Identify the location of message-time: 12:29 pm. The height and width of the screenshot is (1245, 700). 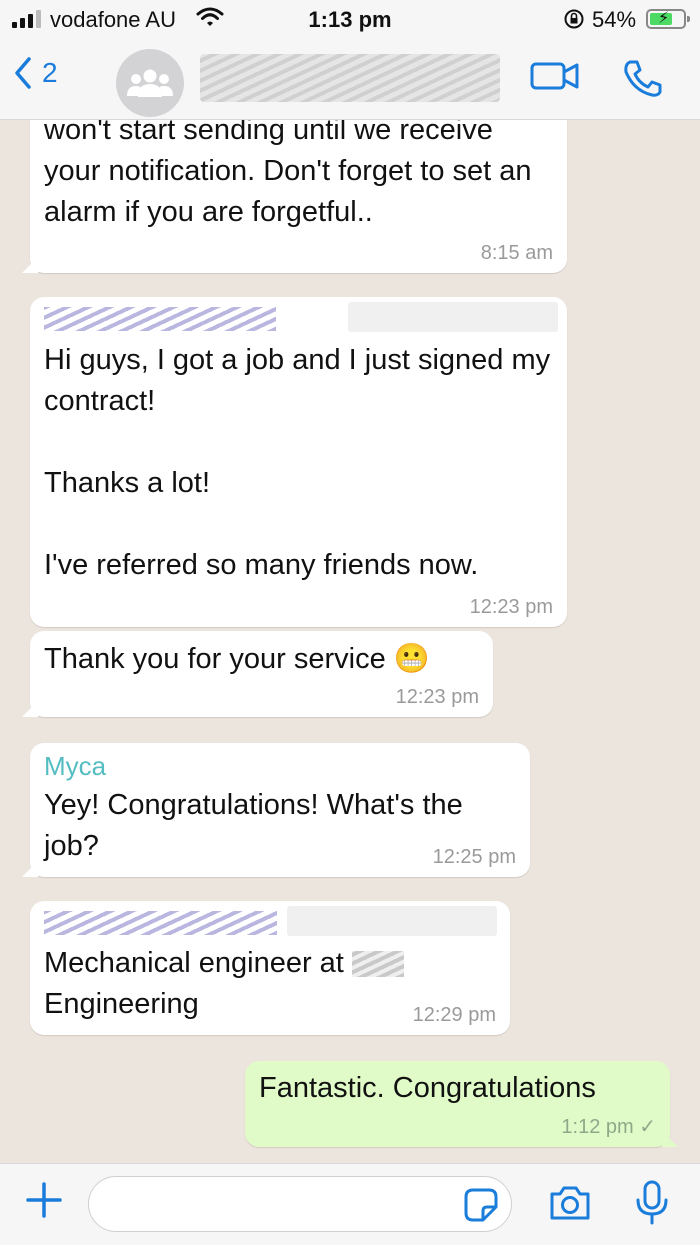
(454, 1015).